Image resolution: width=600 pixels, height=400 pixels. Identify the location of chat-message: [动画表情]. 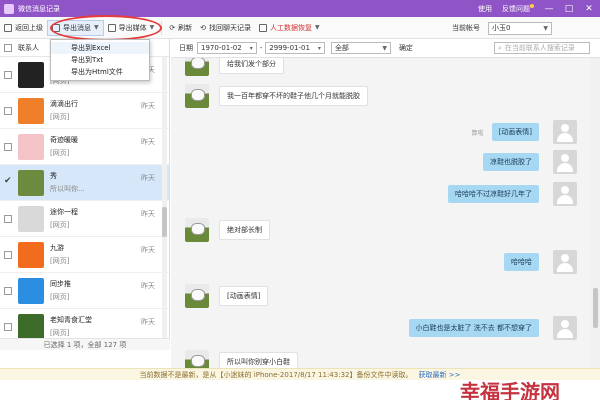
(227, 296).